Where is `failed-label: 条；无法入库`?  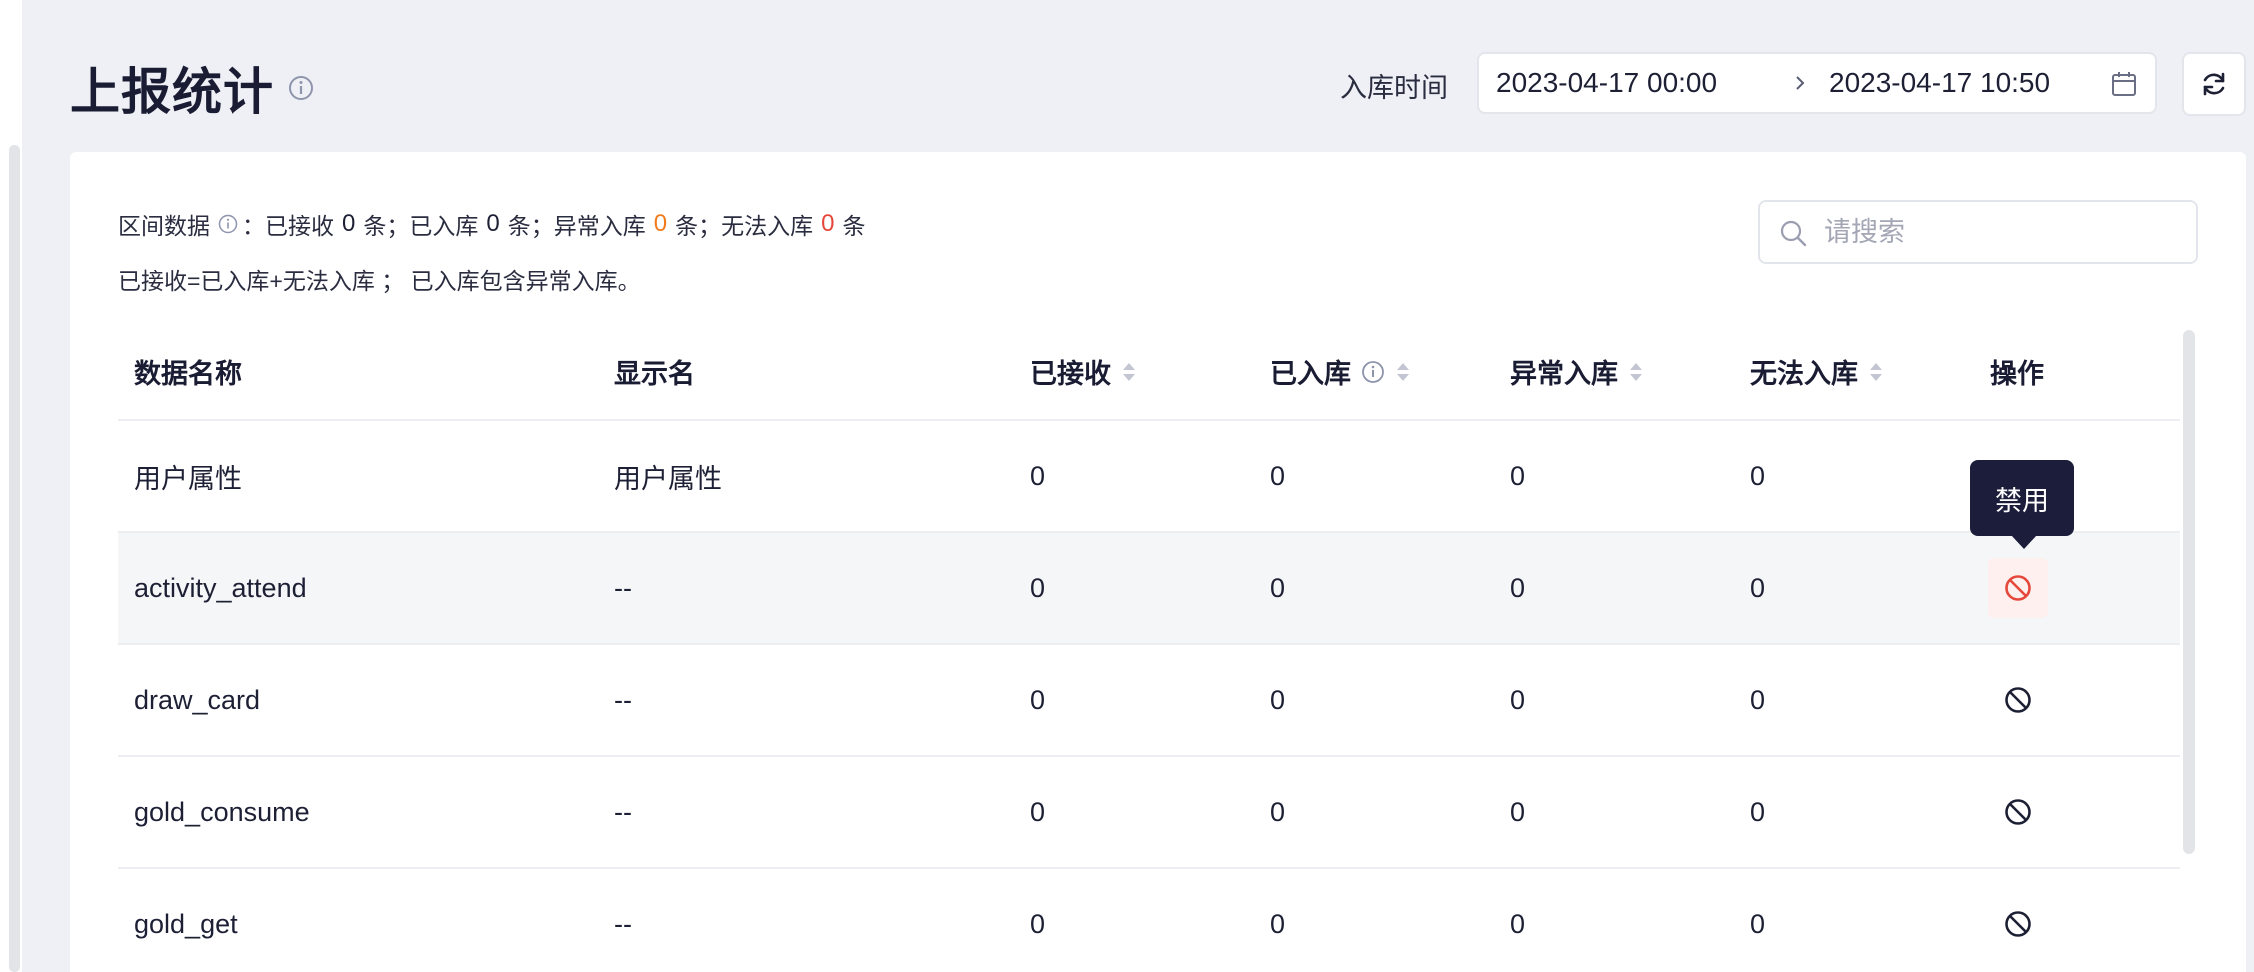
failed-label: 条；无法入库 is located at coordinates (744, 226).